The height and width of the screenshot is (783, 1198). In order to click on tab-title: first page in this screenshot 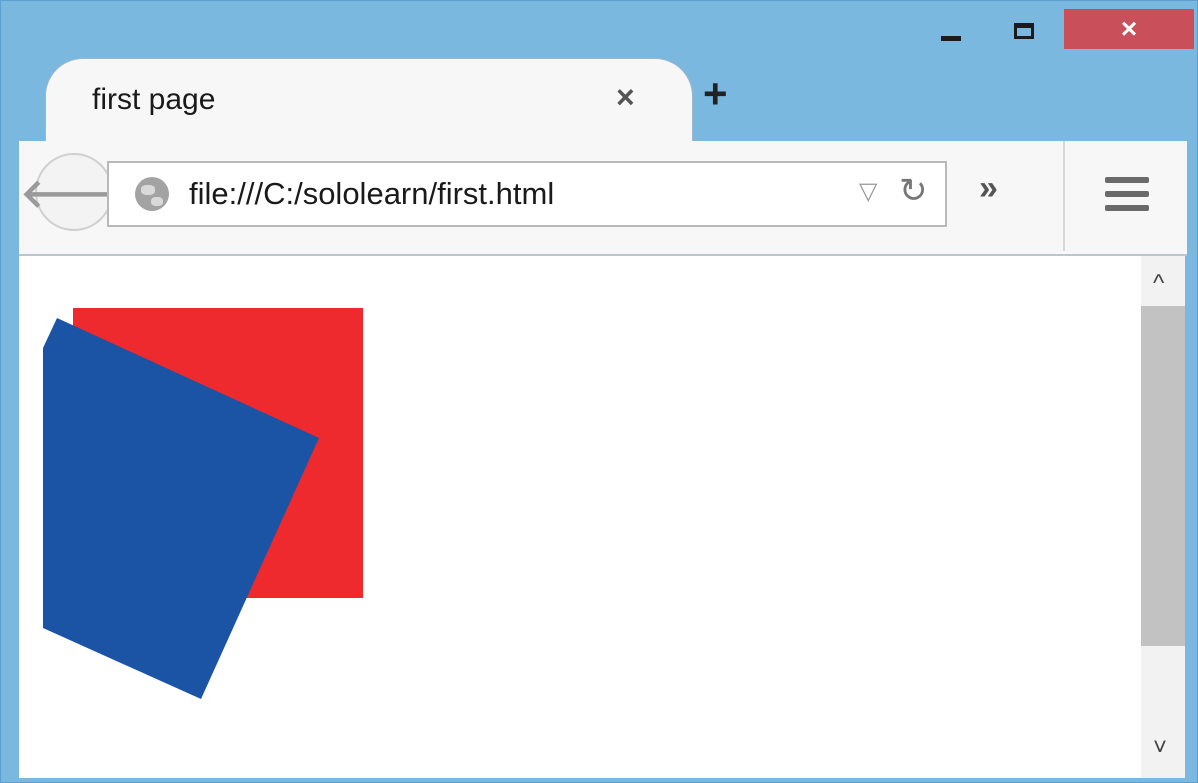, I will do `click(154, 99)`.